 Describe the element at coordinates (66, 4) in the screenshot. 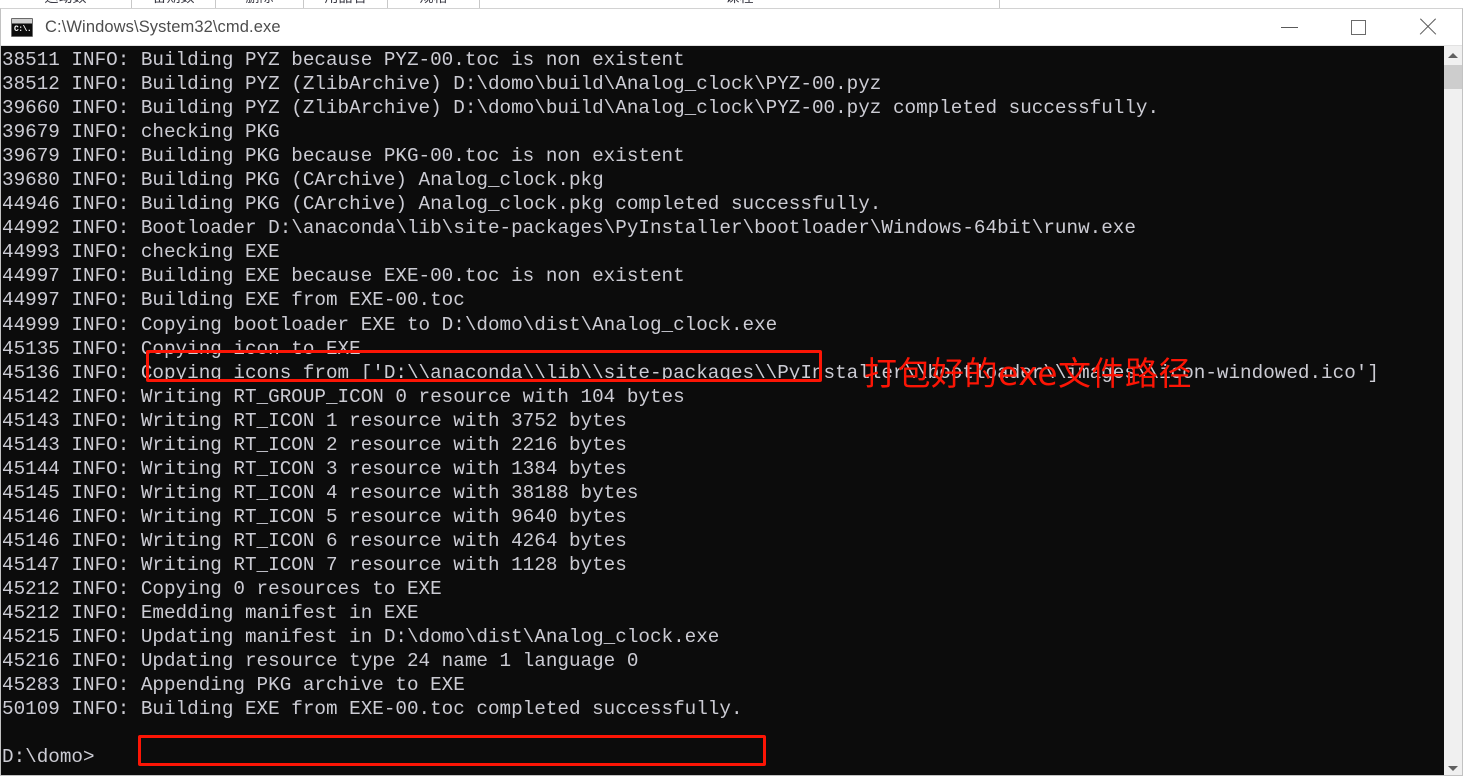

I see `bg-column-0: 运动数` at that location.